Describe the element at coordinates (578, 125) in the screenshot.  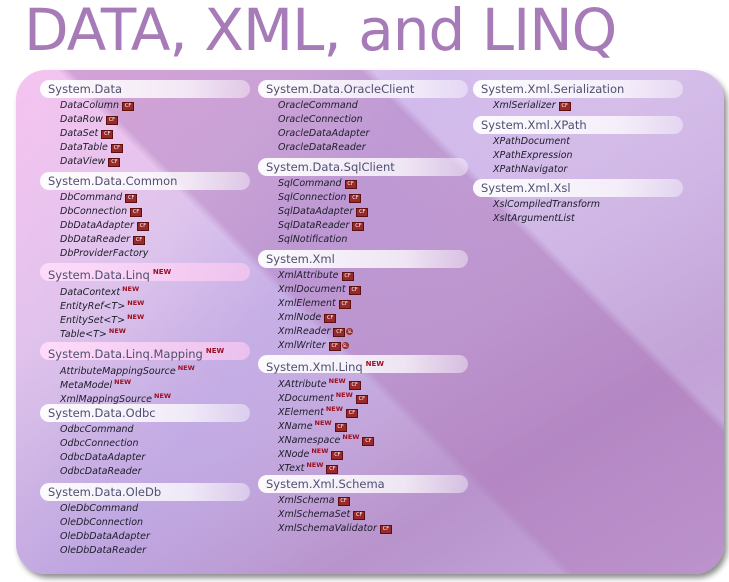
I see `namespace-header: System.Xml.XPath` at that location.